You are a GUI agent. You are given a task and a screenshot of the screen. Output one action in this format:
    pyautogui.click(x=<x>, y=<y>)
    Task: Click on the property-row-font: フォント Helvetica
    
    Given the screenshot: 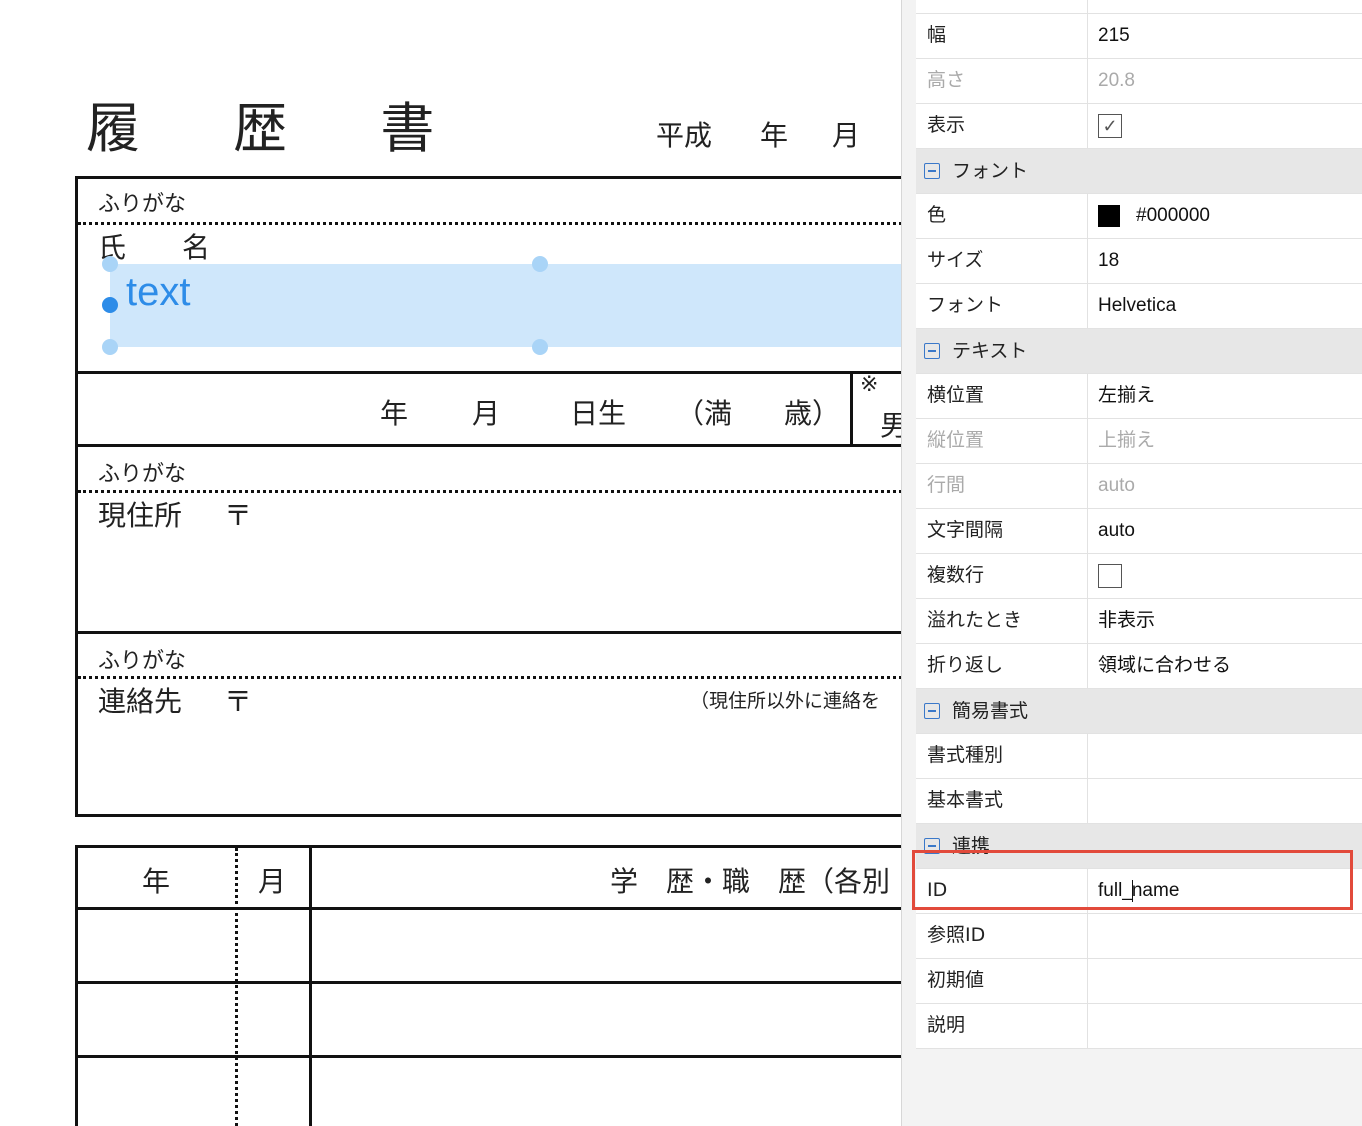 What is the action you would take?
    pyautogui.click(x=1139, y=306)
    